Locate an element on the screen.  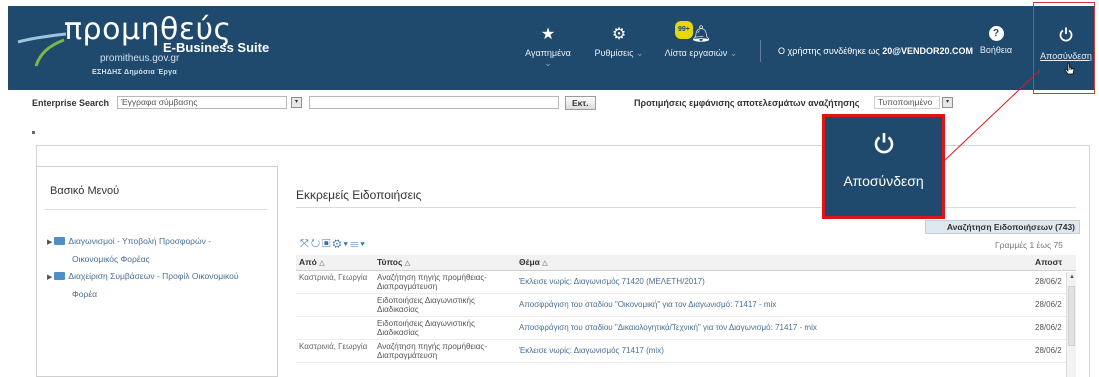
display-pref-dropdown-icon: ▾ is located at coordinates (947, 102).